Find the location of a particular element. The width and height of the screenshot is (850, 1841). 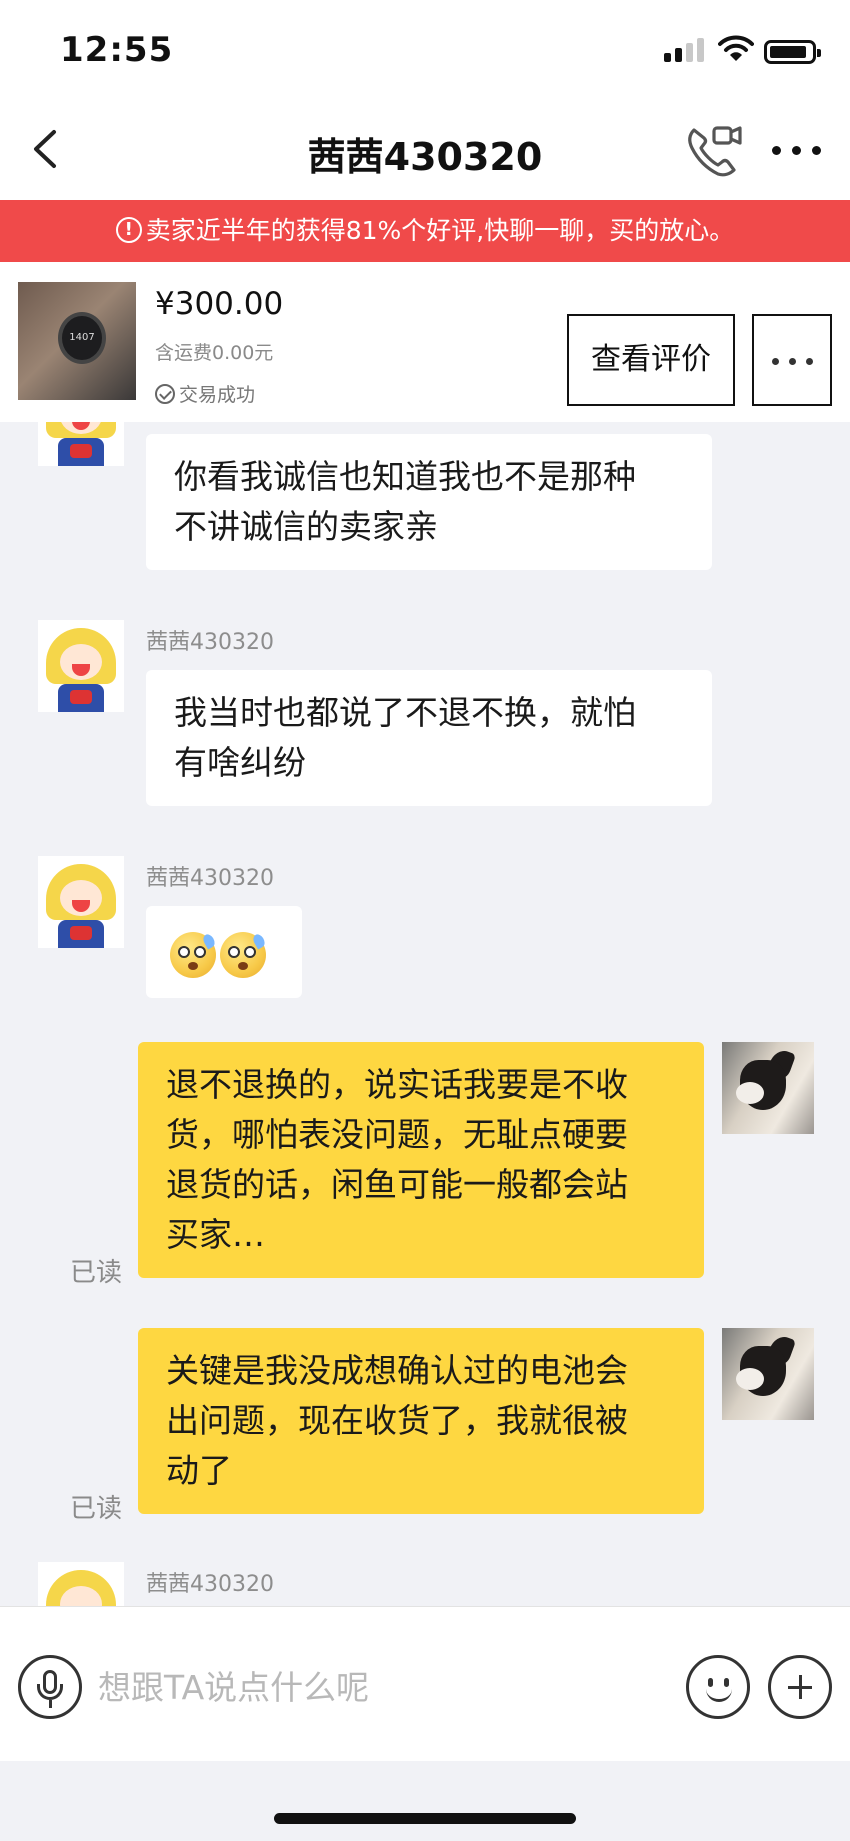

view-review-button: 查看评价 is located at coordinates (651, 360).